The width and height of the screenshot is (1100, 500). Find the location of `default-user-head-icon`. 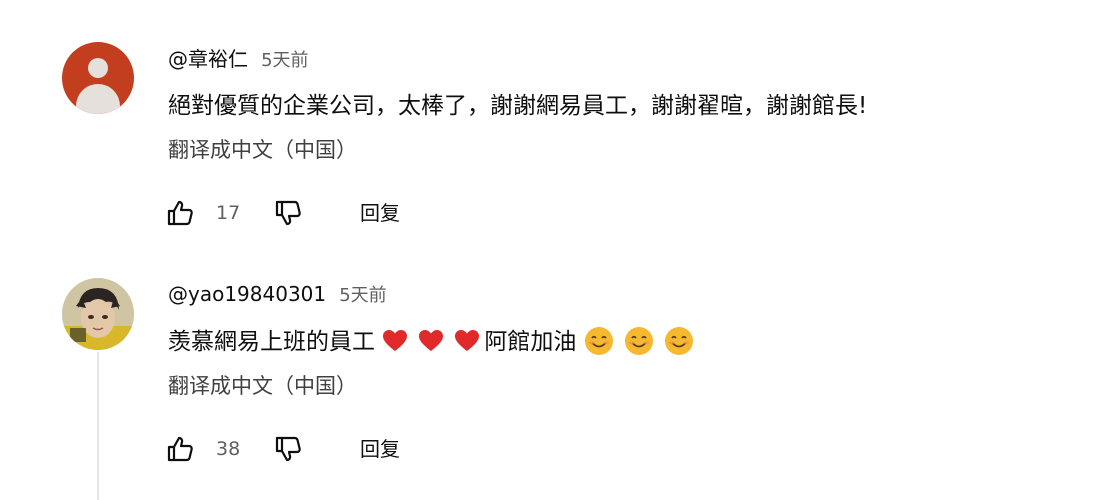

default-user-head-icon is located at coordinates (98, 68).